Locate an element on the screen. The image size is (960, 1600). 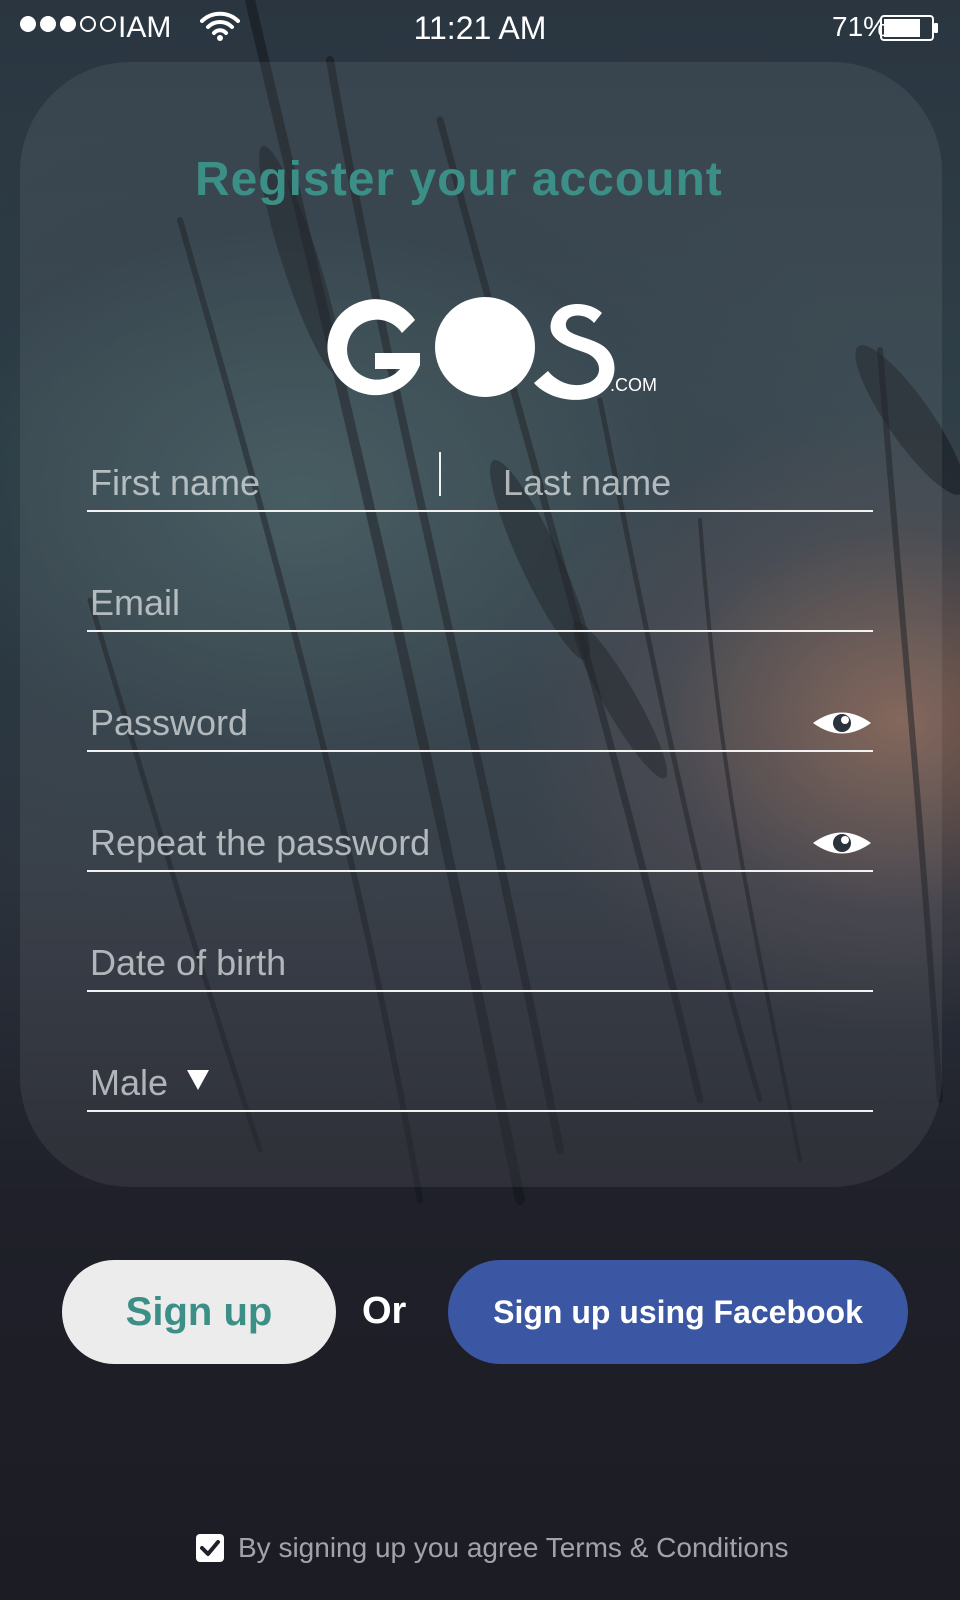
first-name-input: First name is located at coordinates (175, 483).